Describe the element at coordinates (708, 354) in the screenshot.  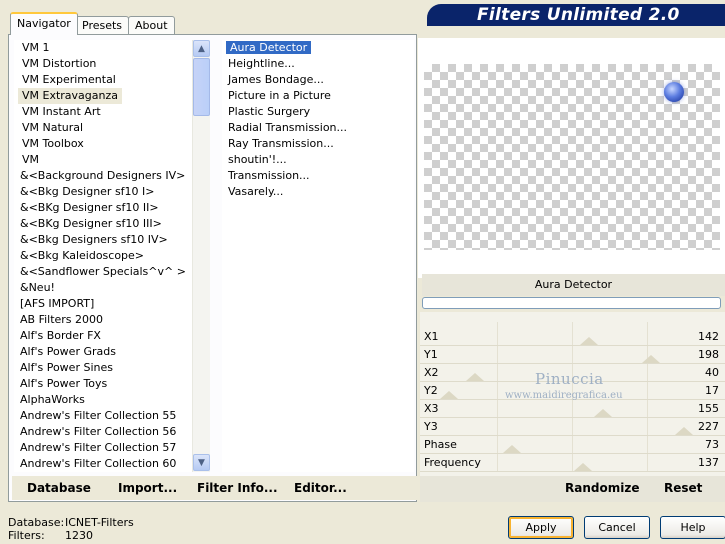
I see `param-value: 198` at that location.